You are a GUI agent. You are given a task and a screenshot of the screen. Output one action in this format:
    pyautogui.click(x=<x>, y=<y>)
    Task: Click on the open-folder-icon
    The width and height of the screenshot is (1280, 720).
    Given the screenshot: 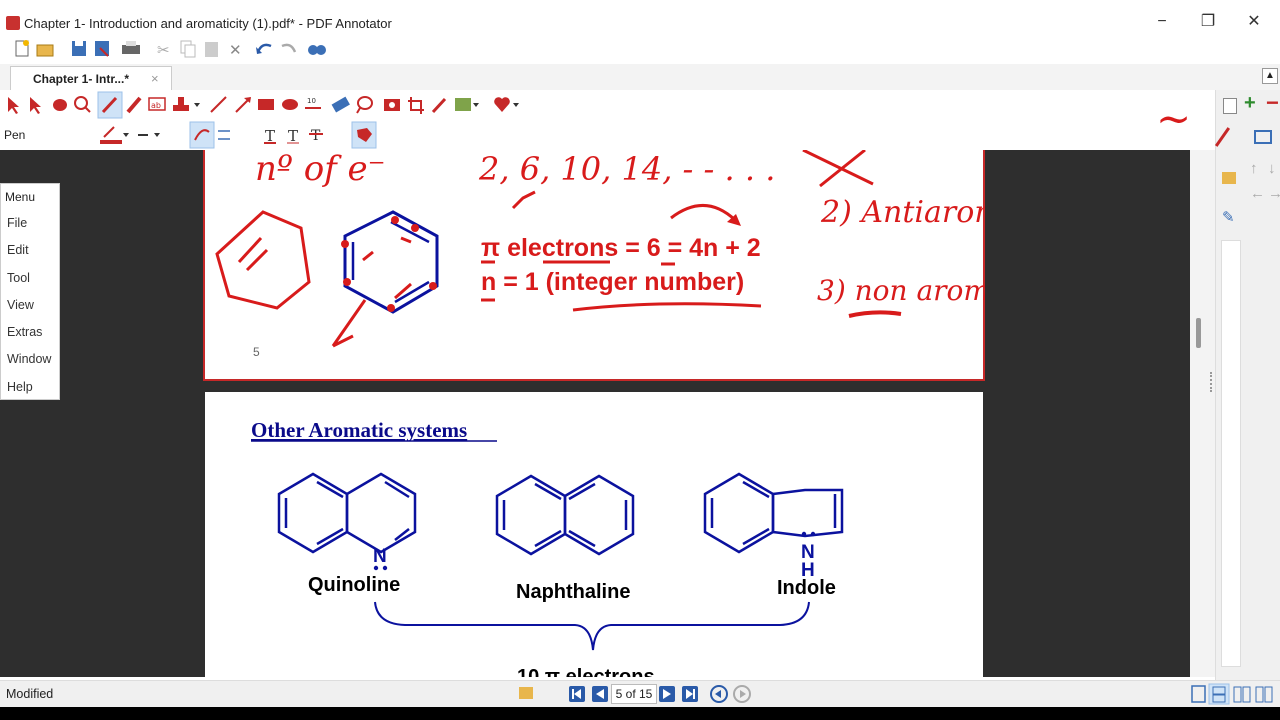 What is the action you would take?
    pyautogui.click(x=45, y=50)
    